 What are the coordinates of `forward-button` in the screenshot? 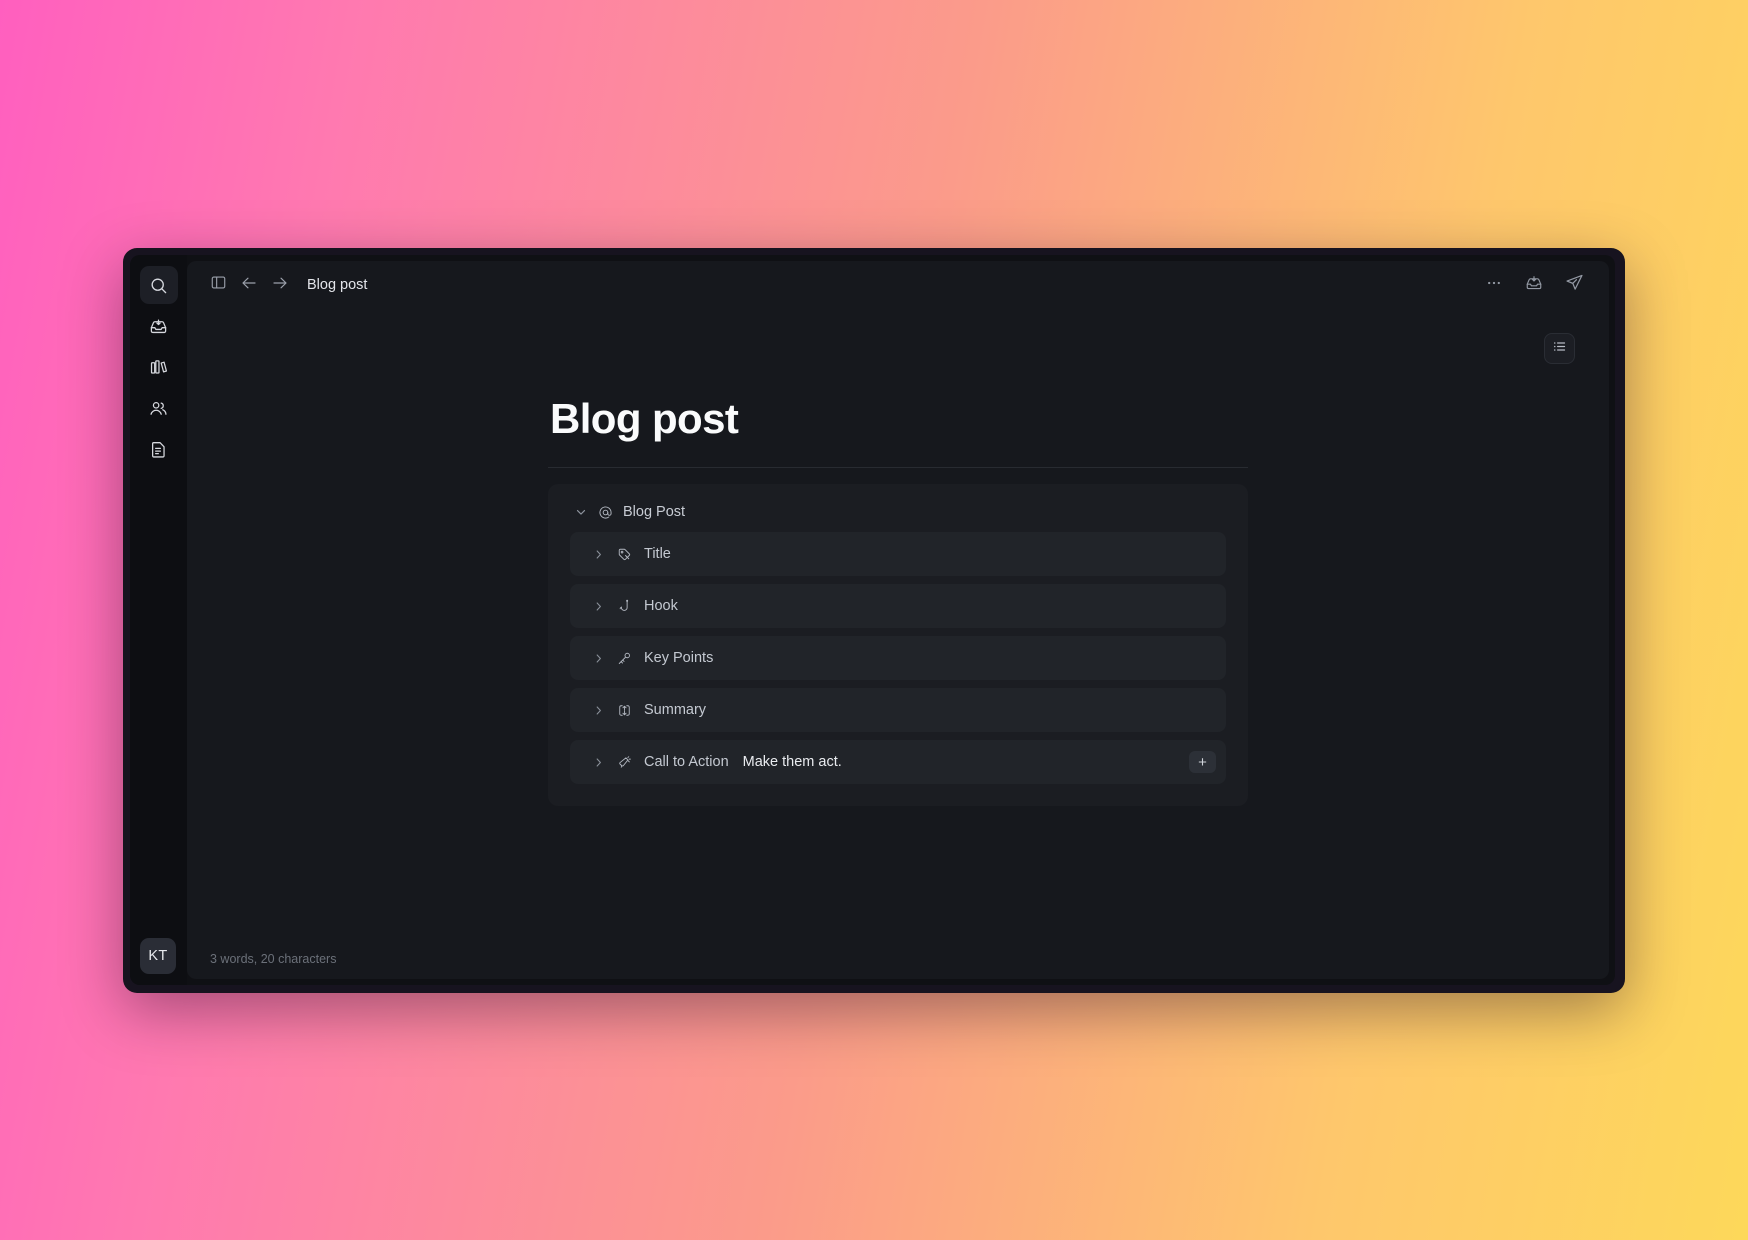 It's located at (280, 285).